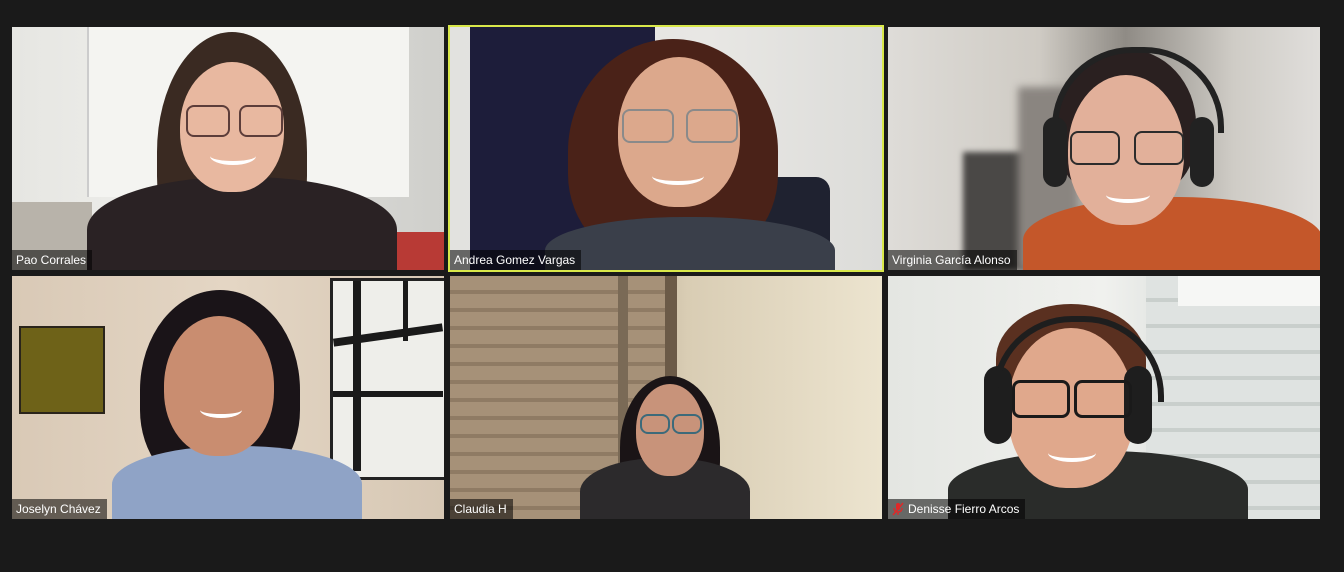  I want to click on participant-name-tag: Andrea Gomez Vargas, so click(516, 260).